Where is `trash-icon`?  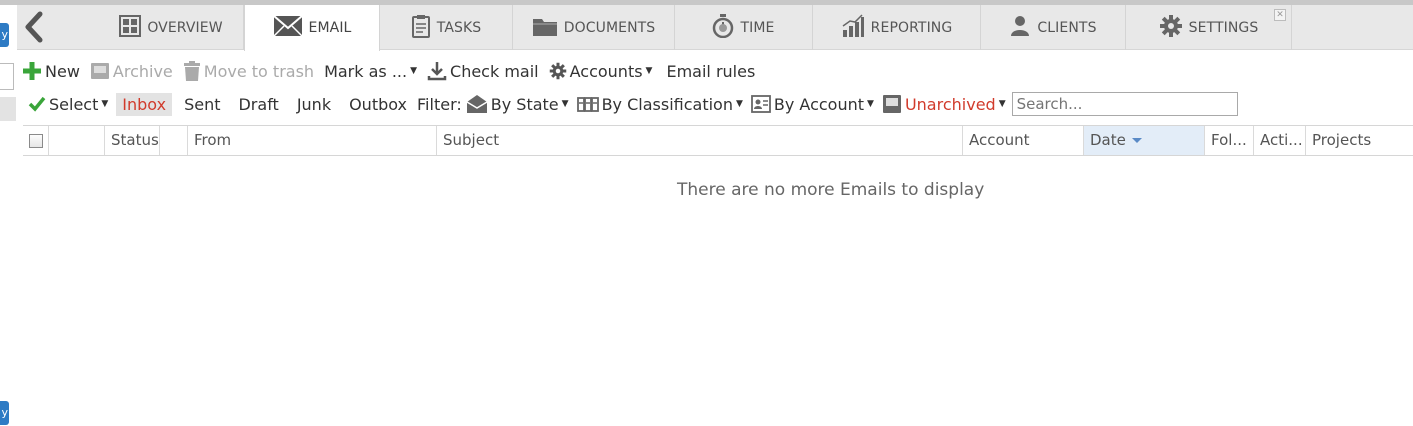
trash-icon is located at coordinates (192, 71).